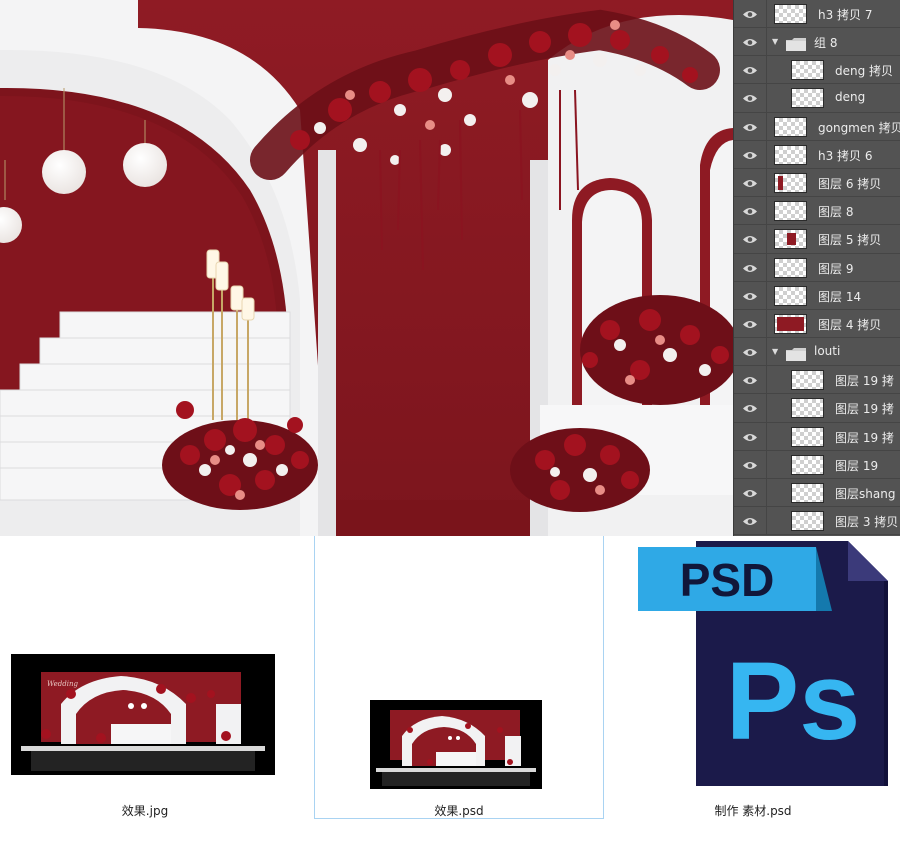 The height and width of the screenshot is (854, 900). I want to click on psd-file-icon: PSD Ps, so click(764, 666).